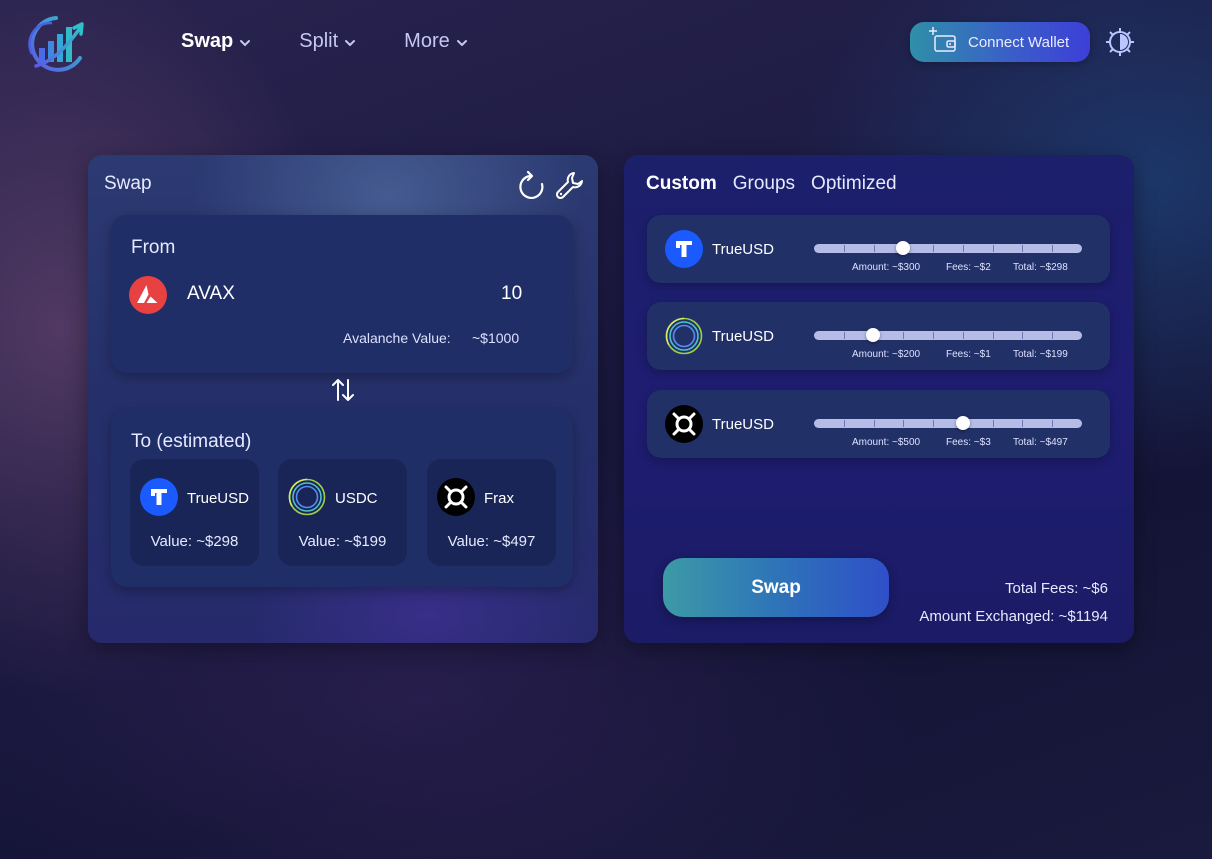 The width and height of the screenshot is (1212, 859). I want to click on token-name: TrueUSD, so click(218, 498).